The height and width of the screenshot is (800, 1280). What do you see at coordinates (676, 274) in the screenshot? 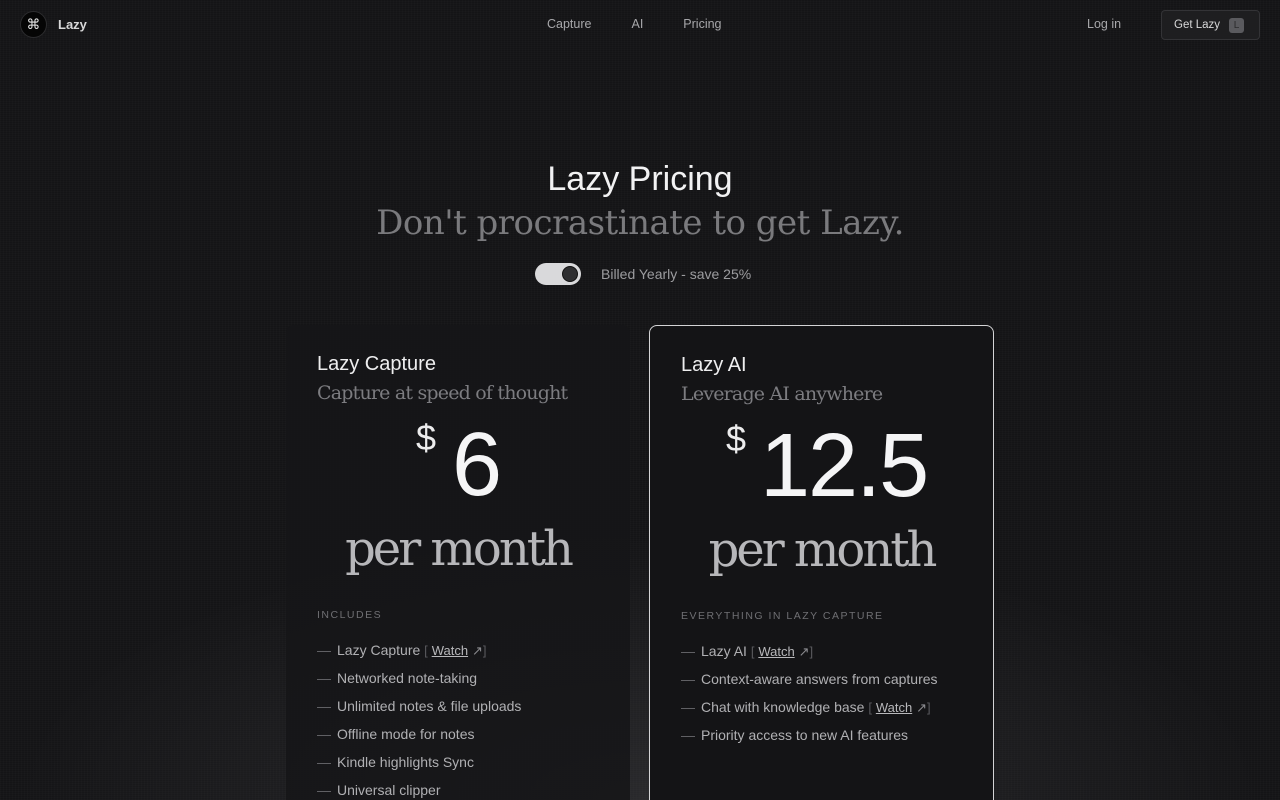
I see `billing-label: Billed Yearly - save 25%` at bounding box center [676, 274].